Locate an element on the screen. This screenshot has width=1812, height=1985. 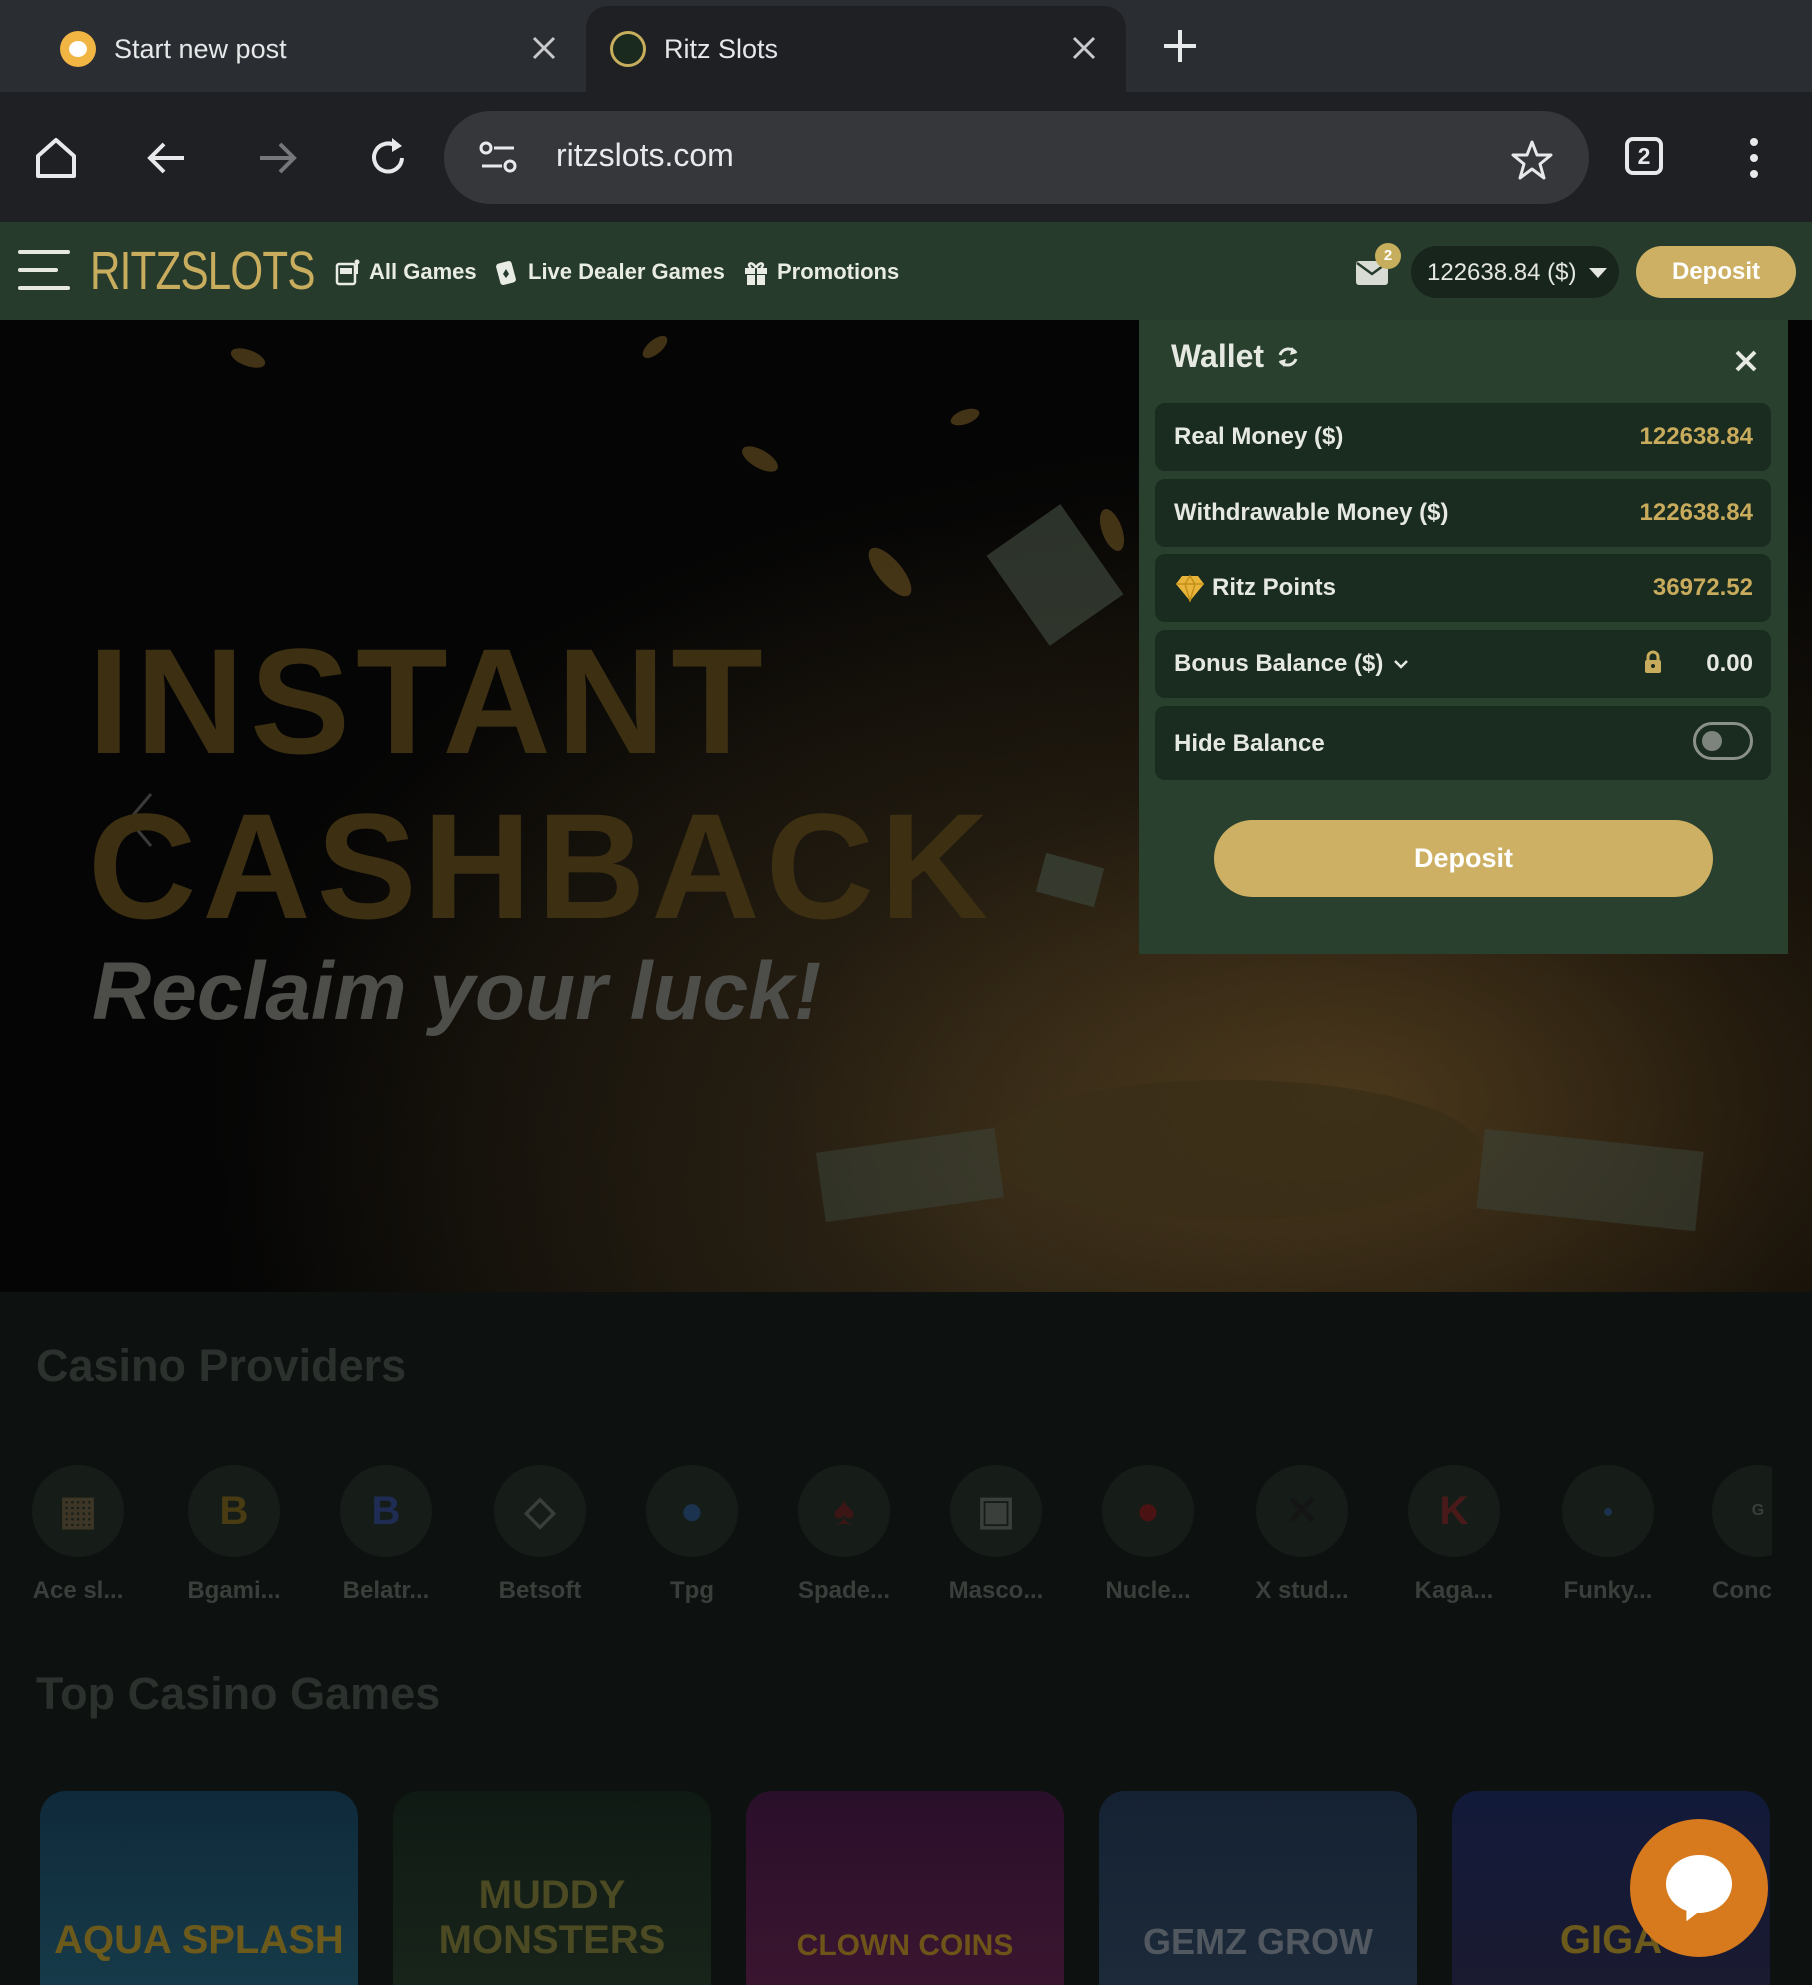
playing-cards-icon is located at coordinates (506, 273).